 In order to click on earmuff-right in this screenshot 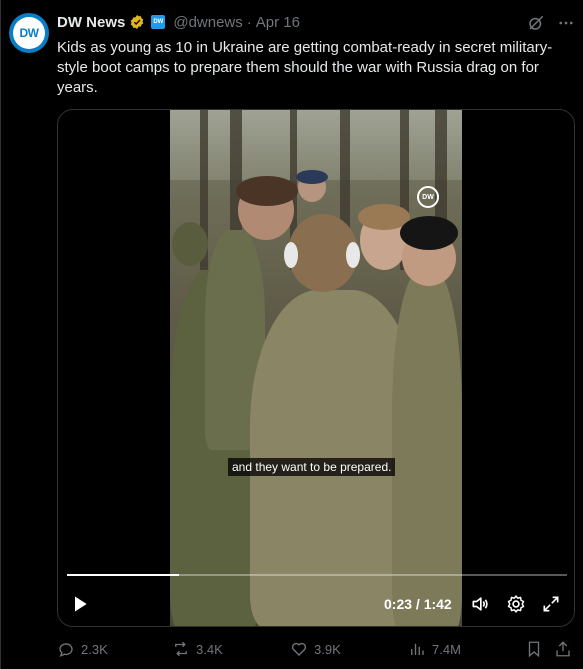, I will do `click(353, 255)`.